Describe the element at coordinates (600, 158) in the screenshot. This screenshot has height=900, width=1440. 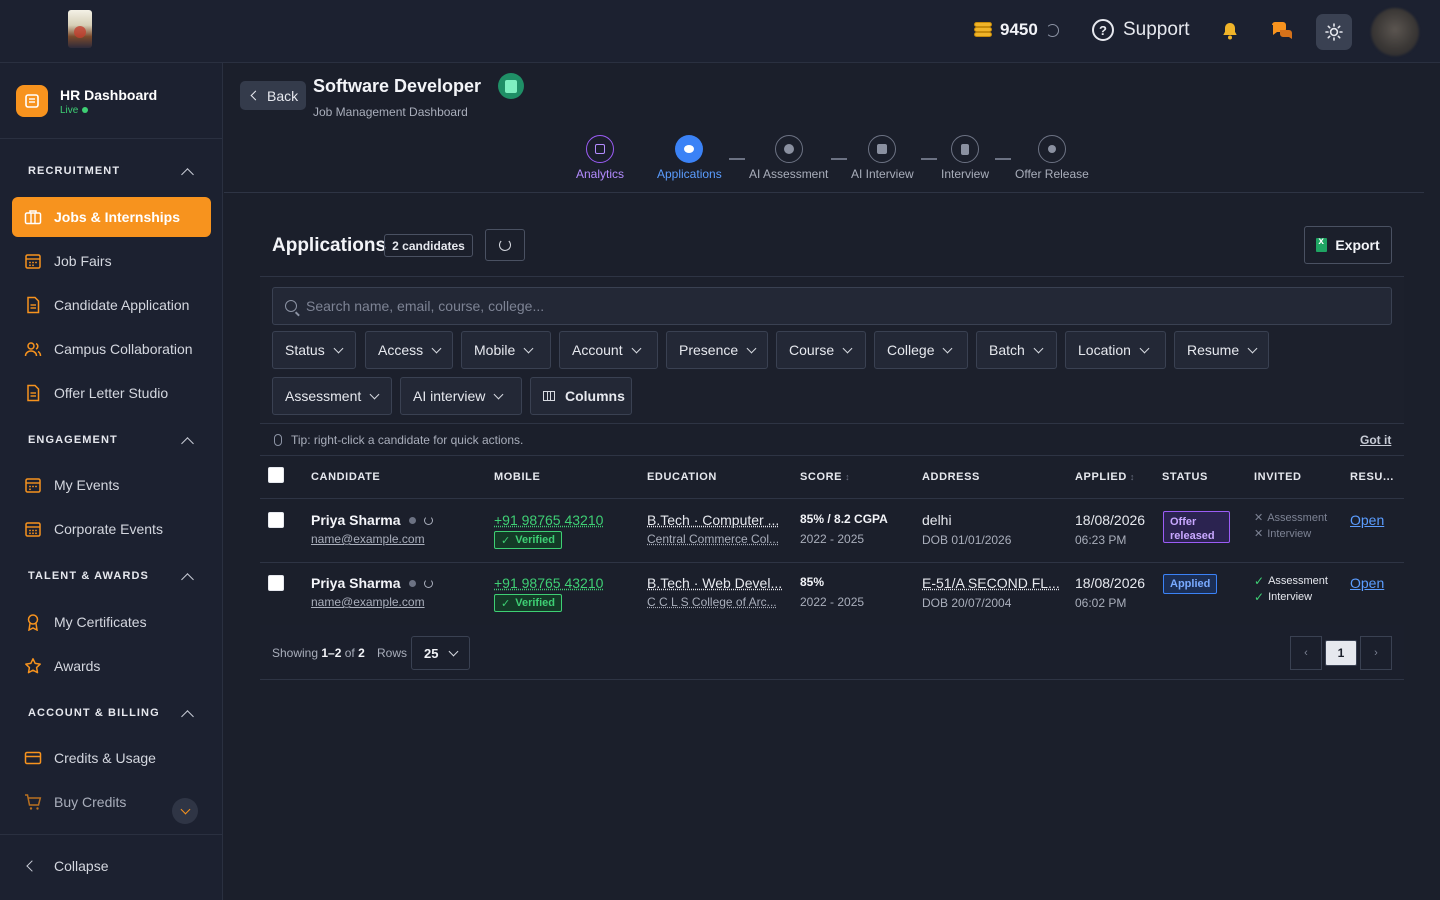
I see `tab-analytics: Analytics` at that location.